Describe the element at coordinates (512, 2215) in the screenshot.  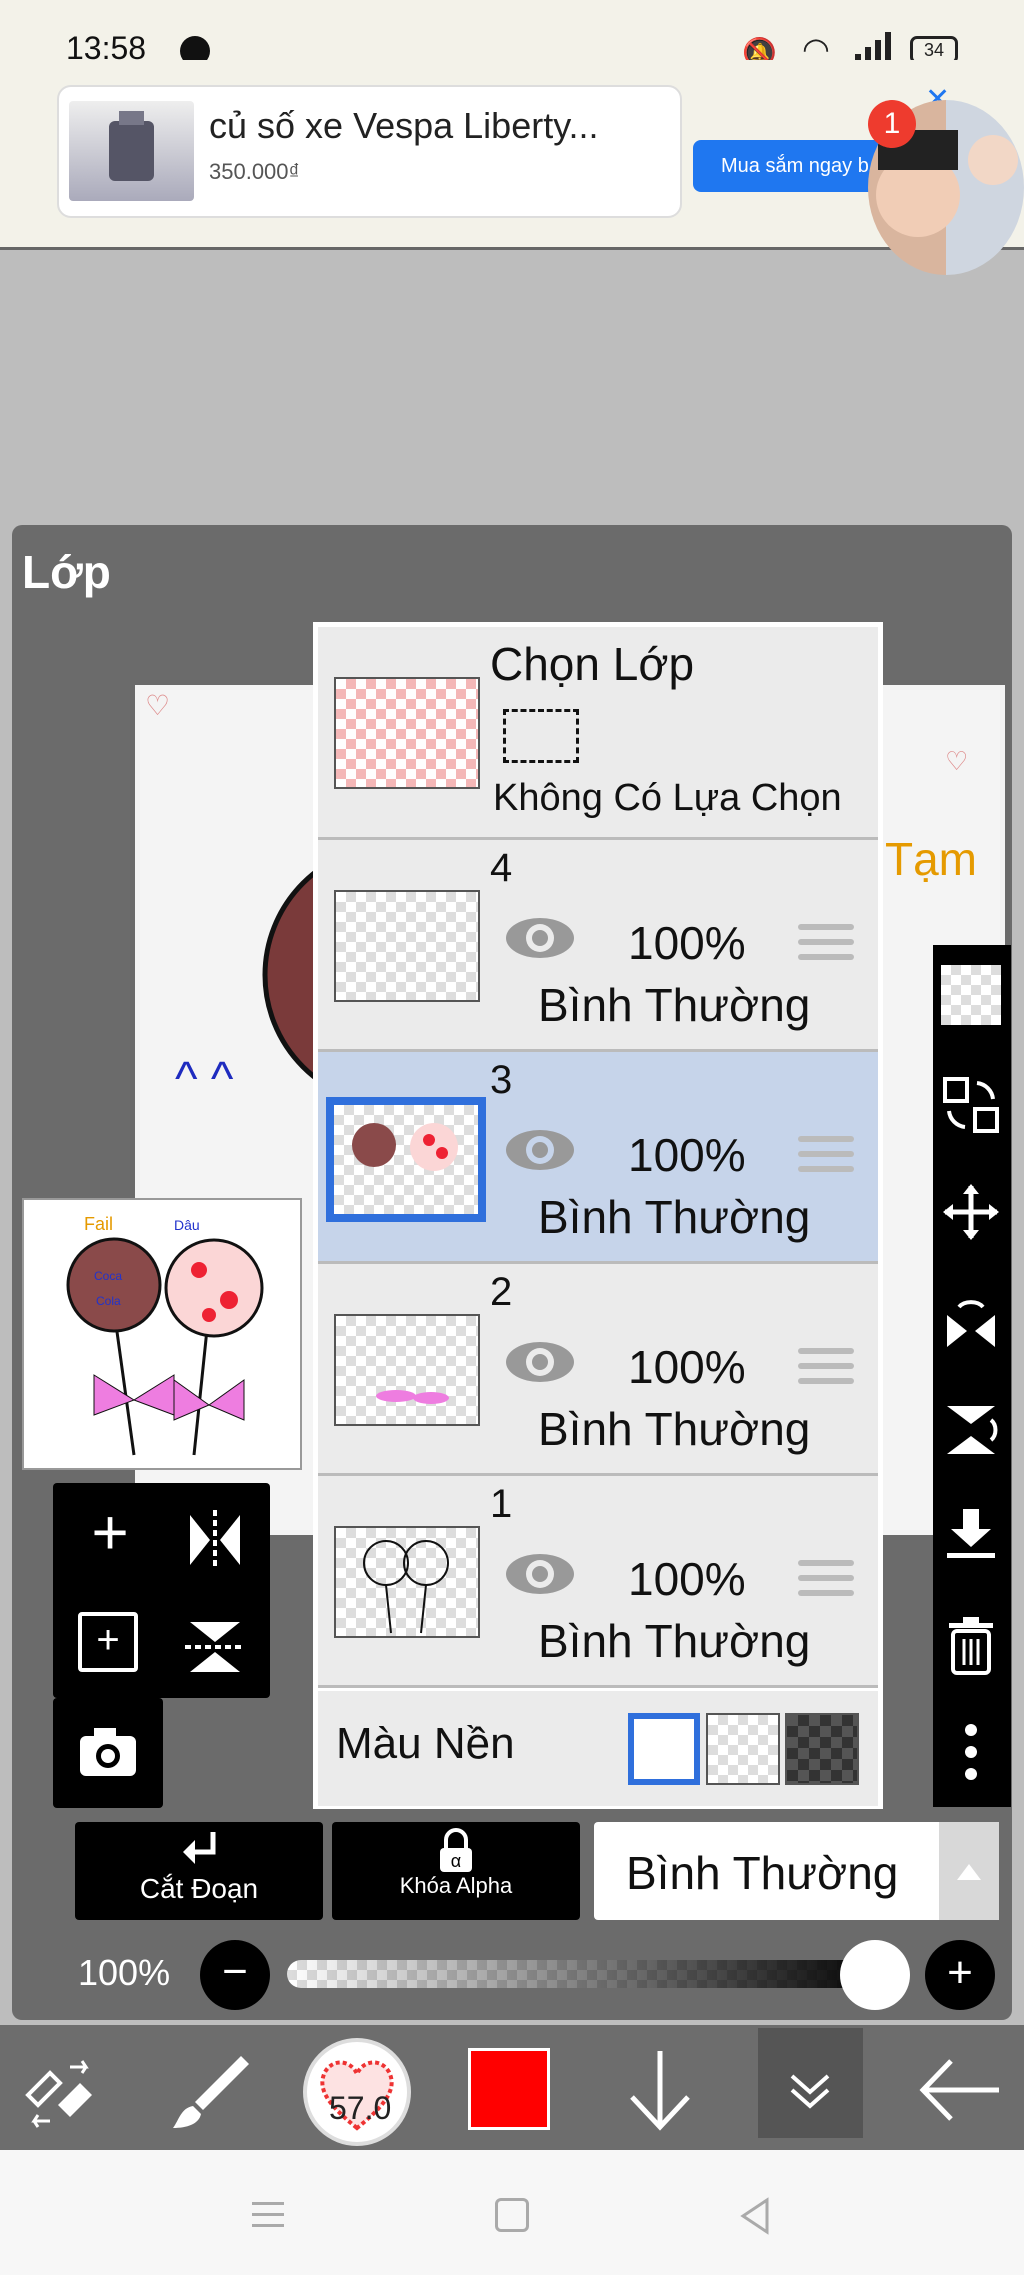
I see `home-icon` at that location.